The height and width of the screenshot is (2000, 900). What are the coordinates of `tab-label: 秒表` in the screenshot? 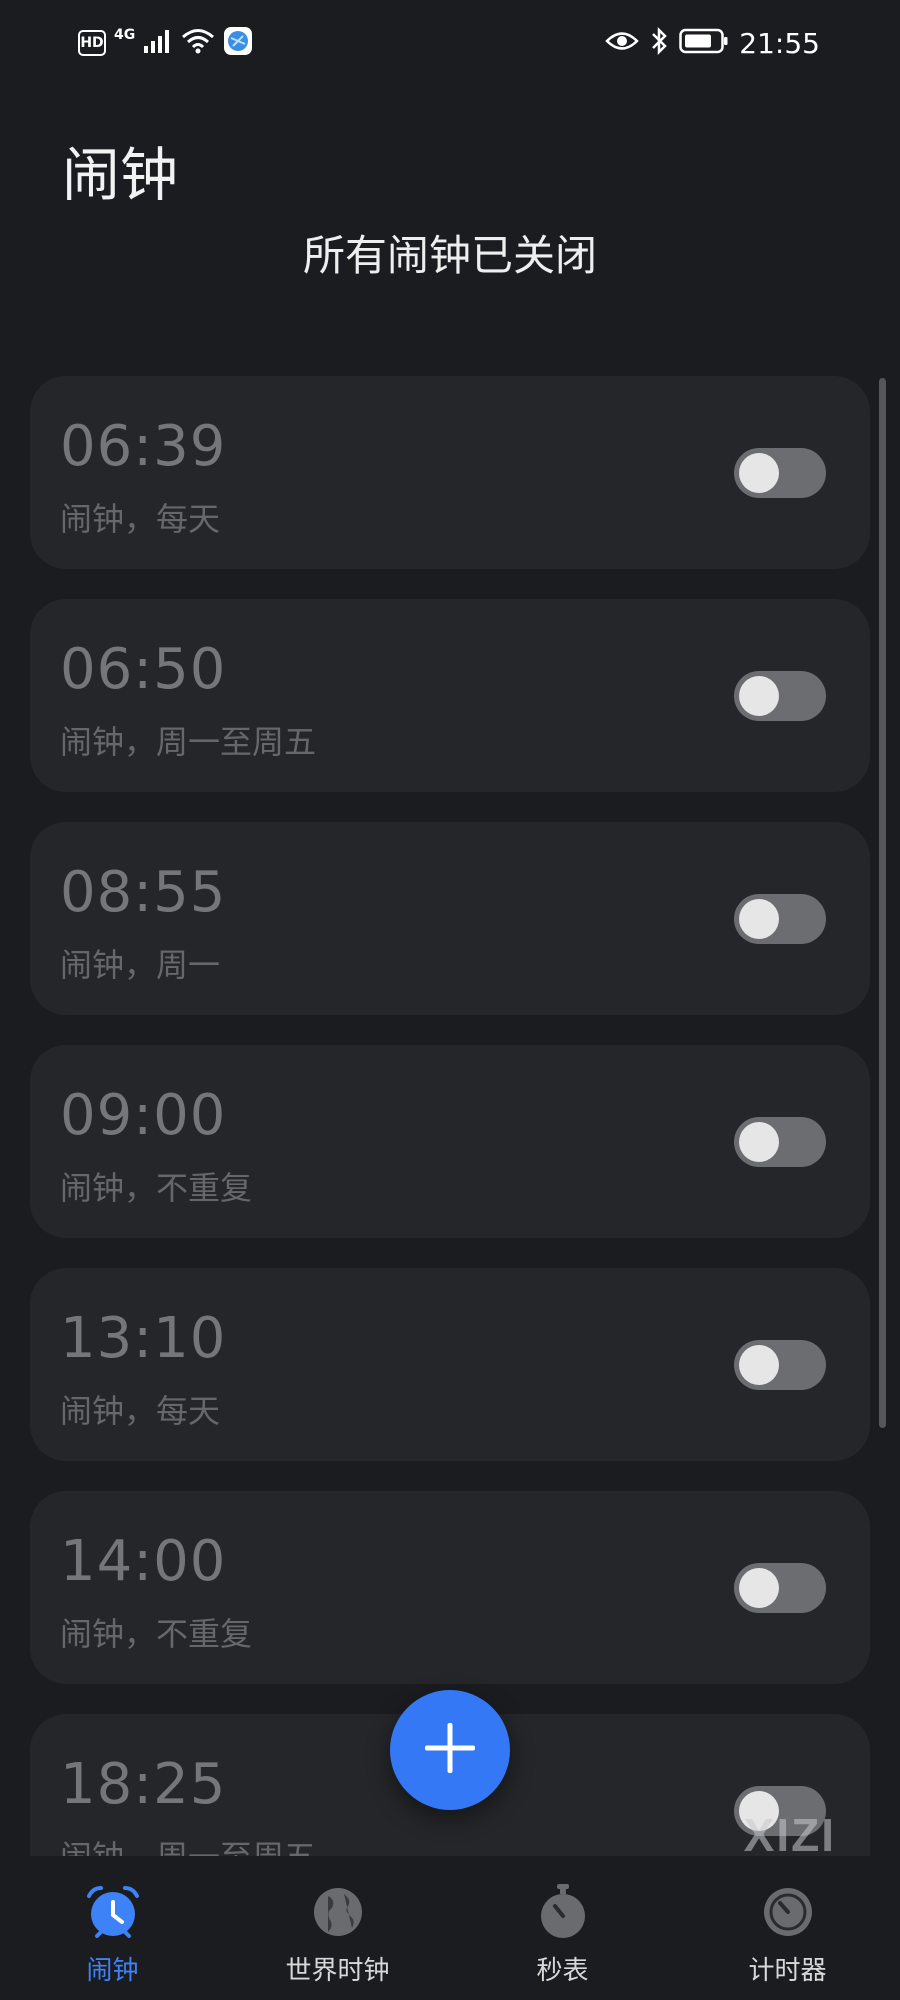 It's located at (562, 1971).